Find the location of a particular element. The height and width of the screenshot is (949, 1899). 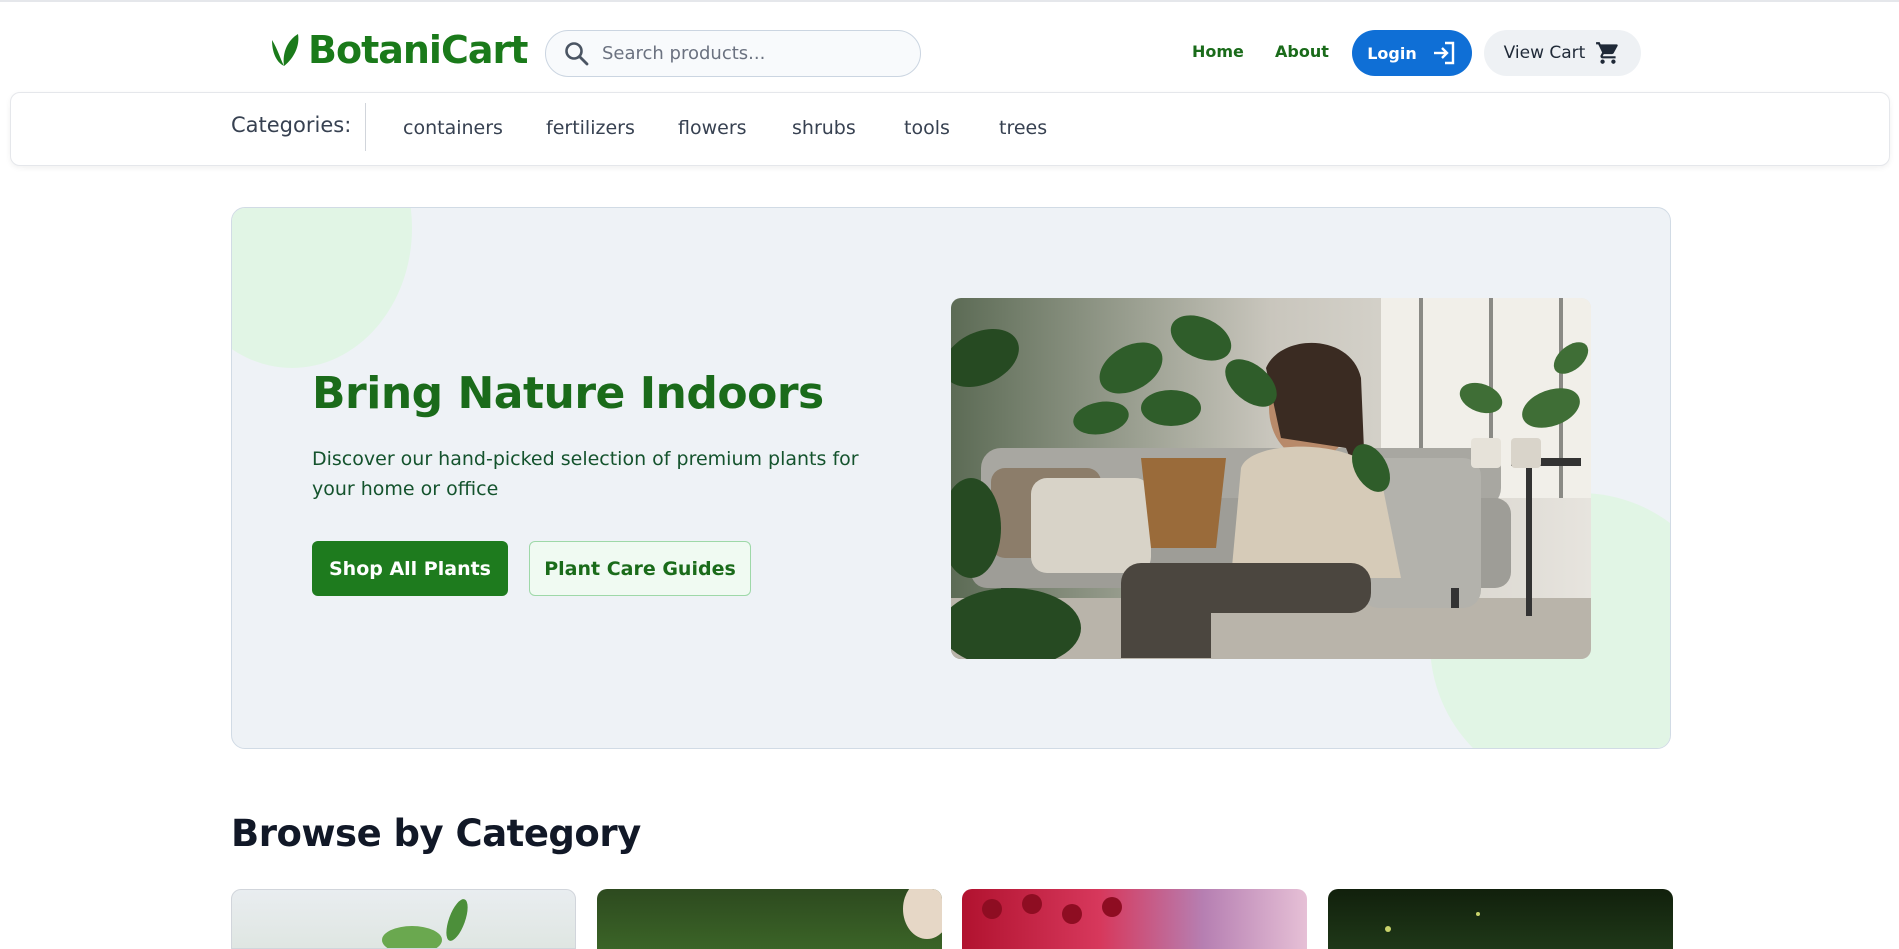

category-flowers: flowers is located at coordinates (712, 128).